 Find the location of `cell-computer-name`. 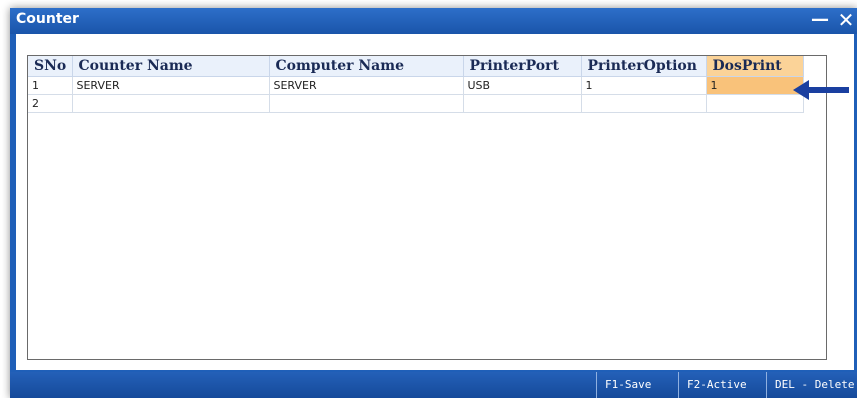

cell-computer-name is located at coordinates (366, 103).